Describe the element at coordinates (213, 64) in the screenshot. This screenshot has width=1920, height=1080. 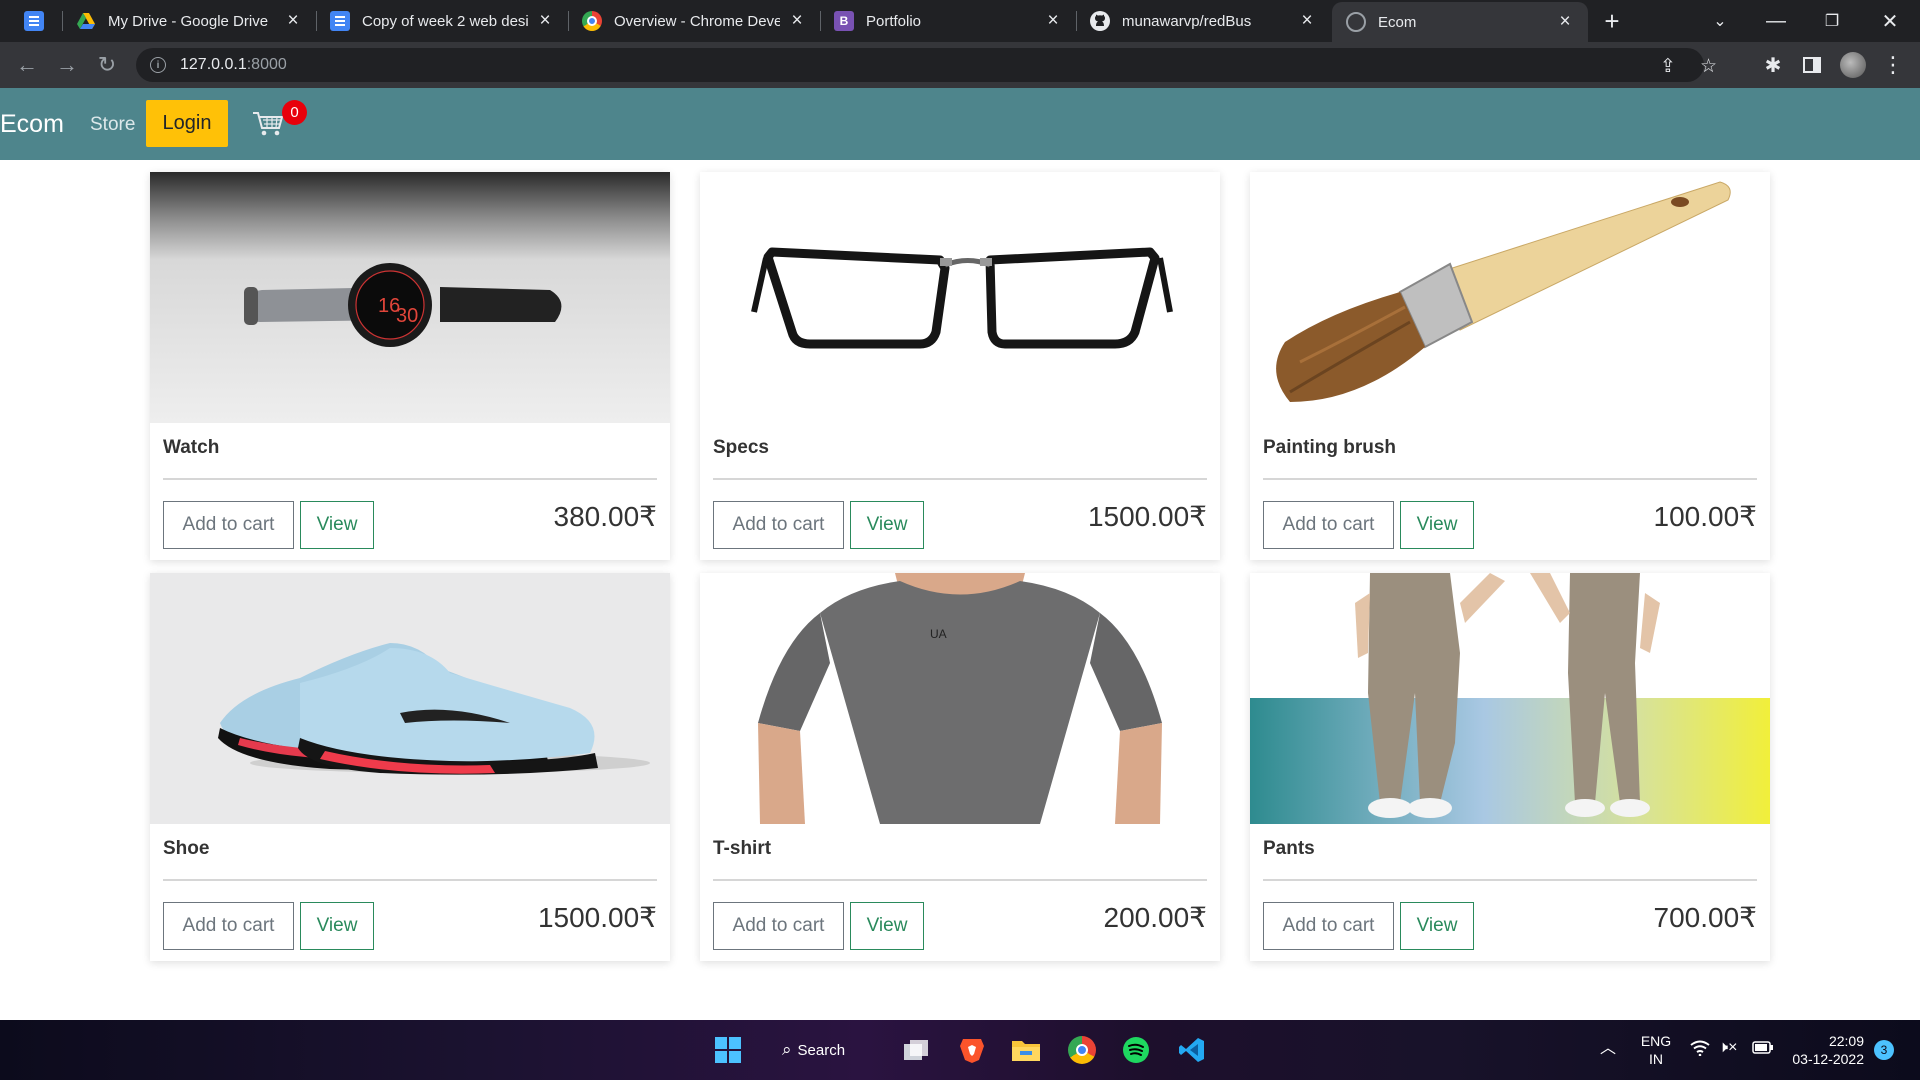
I see `url-host: 127.0.0.1` at that location.